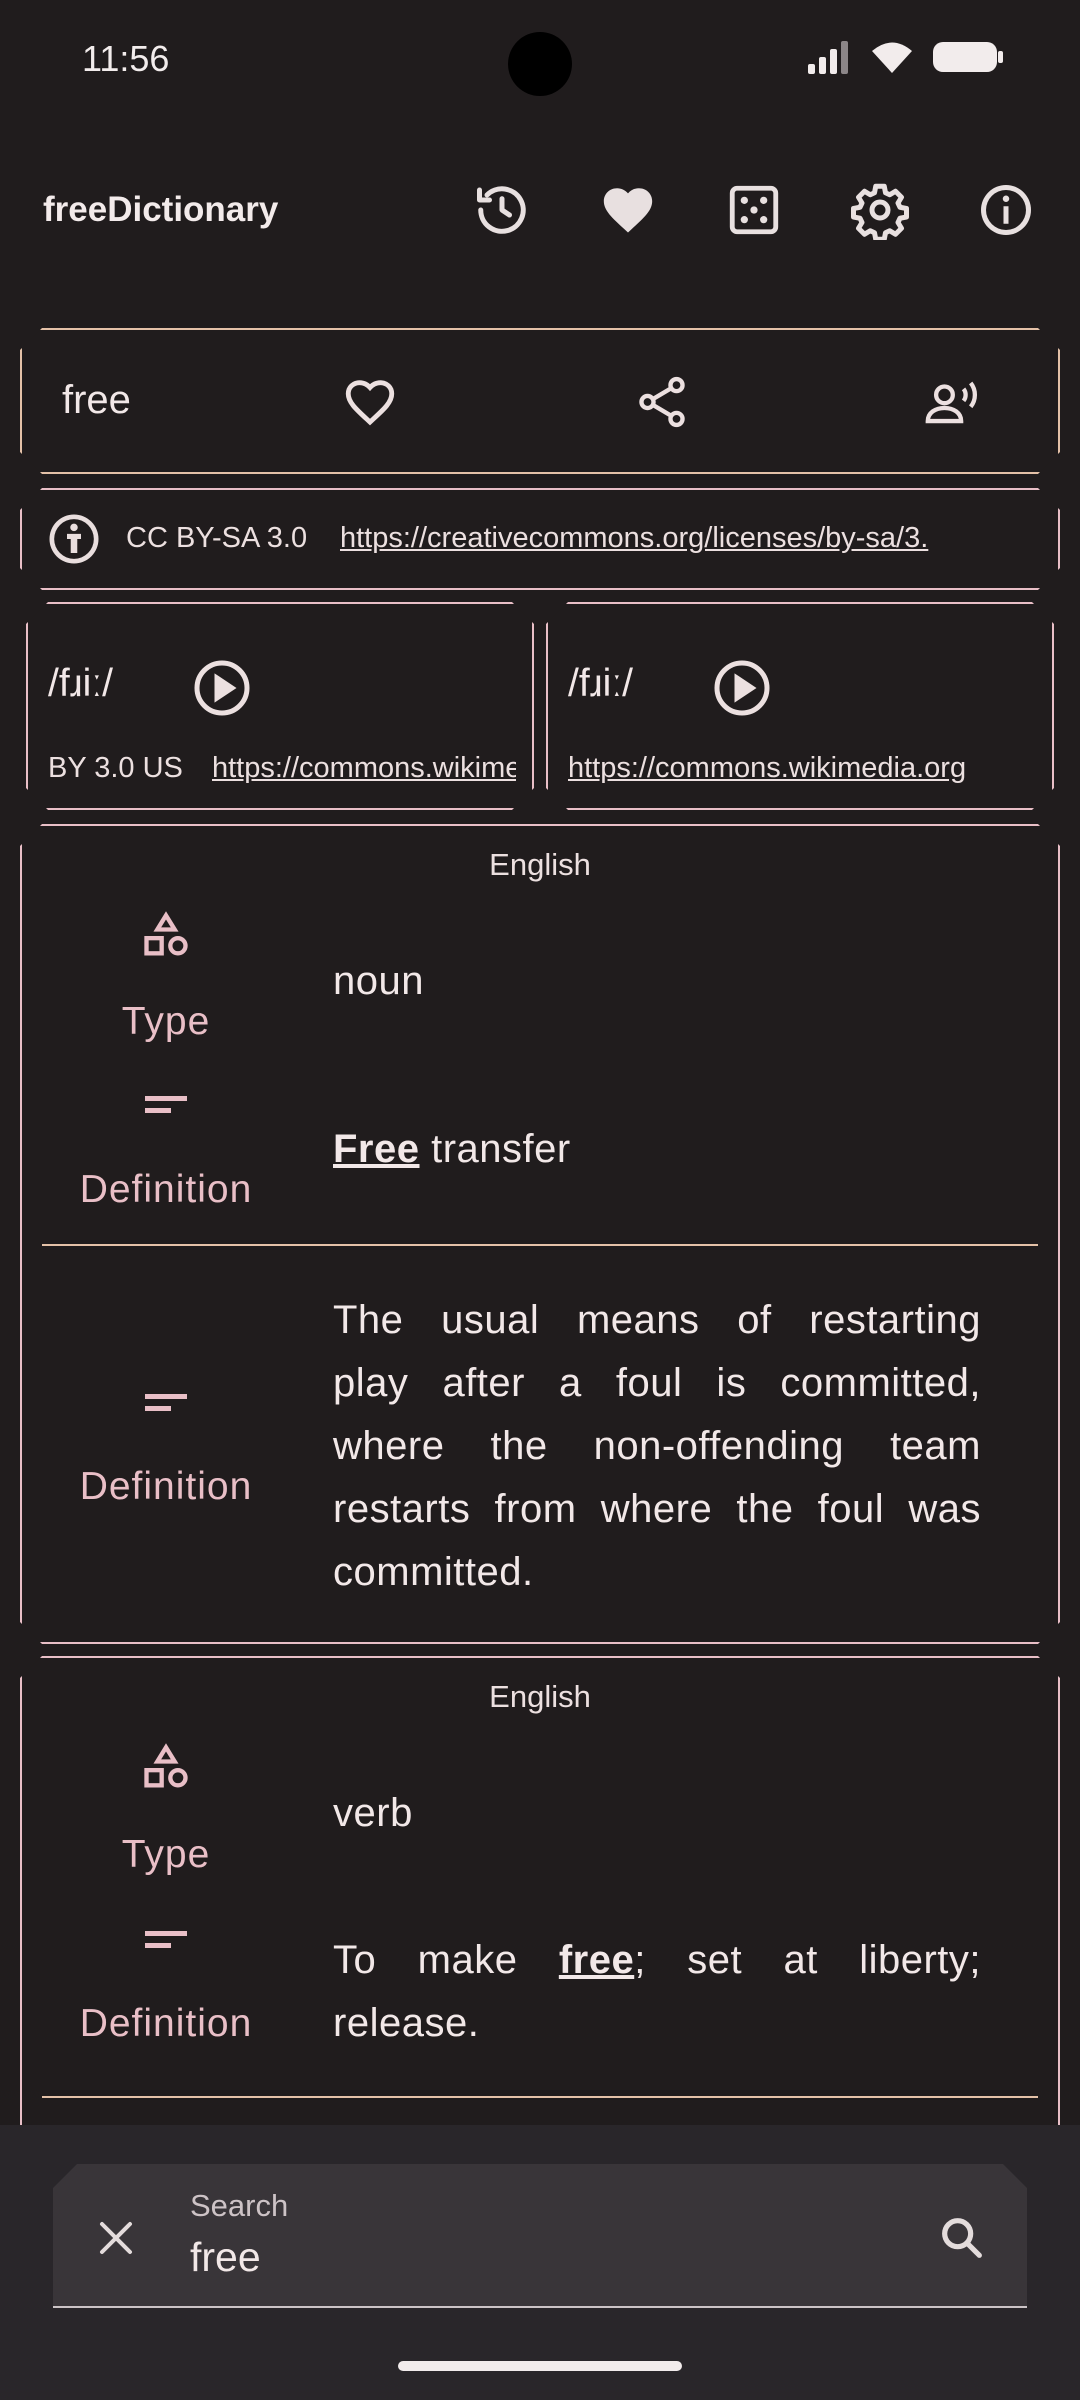 This screenshot has width=1080, height=2400. Describe the element at coordinates (540, 210) in the screenshot. I see `top-app-bar: freeDictionary` at that location.